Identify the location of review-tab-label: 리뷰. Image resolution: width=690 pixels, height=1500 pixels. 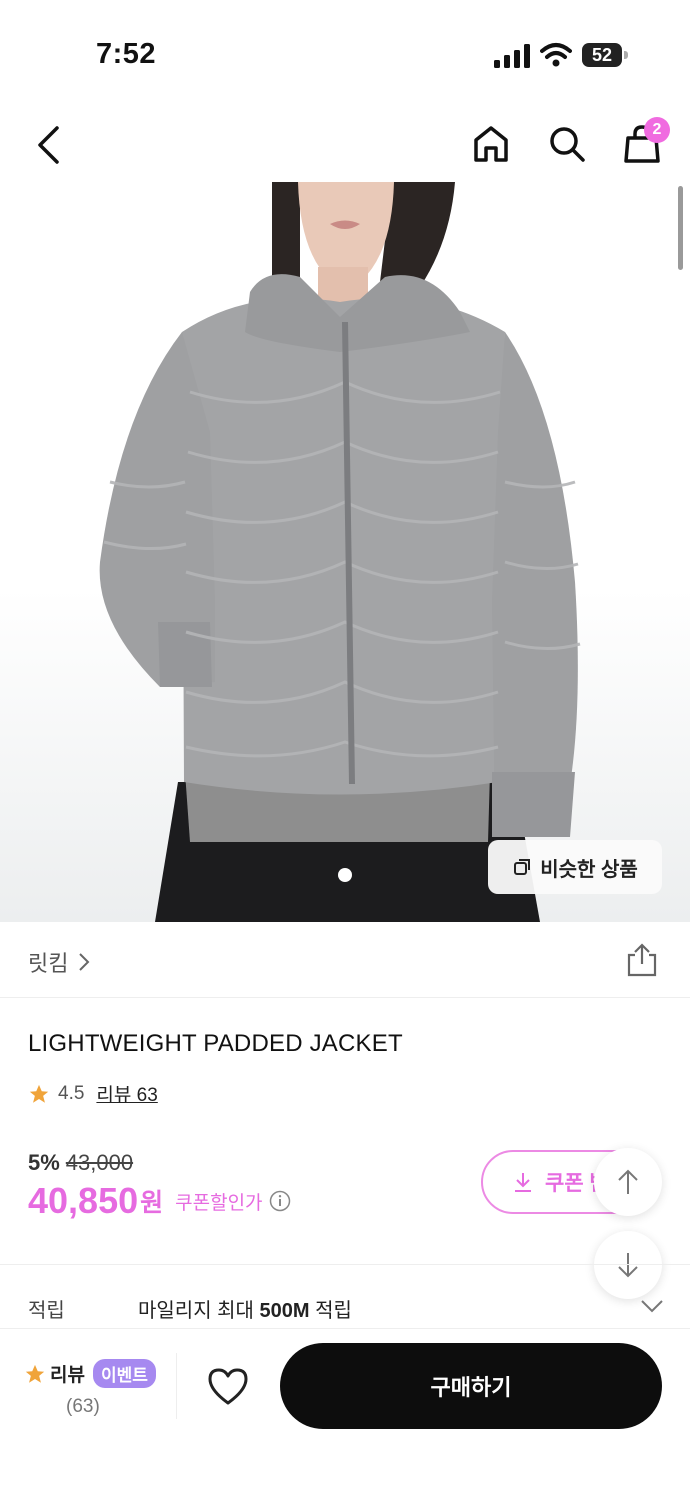
(67, 1375).